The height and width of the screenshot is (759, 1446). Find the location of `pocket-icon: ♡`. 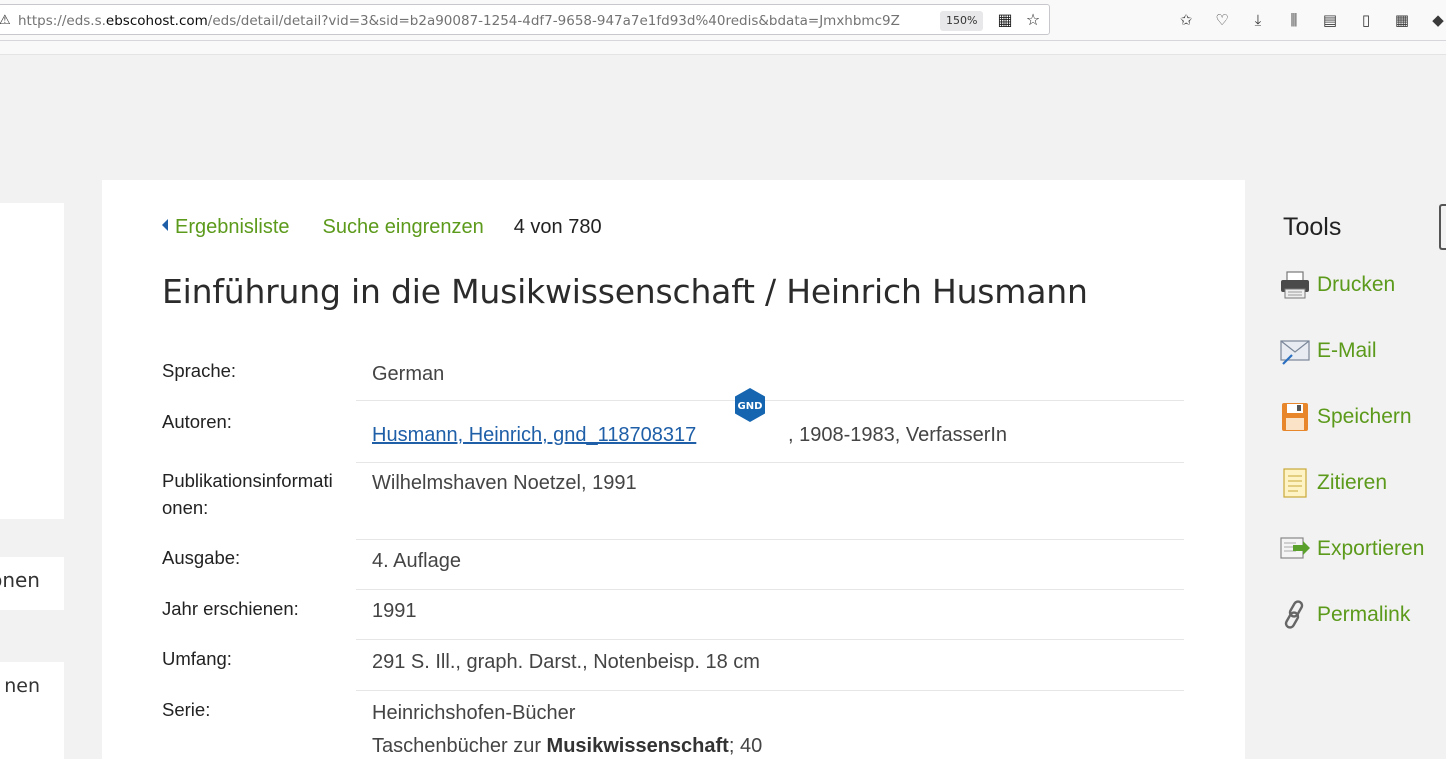

pocket-icon: ♡ is located at coordinates (1222, 20).